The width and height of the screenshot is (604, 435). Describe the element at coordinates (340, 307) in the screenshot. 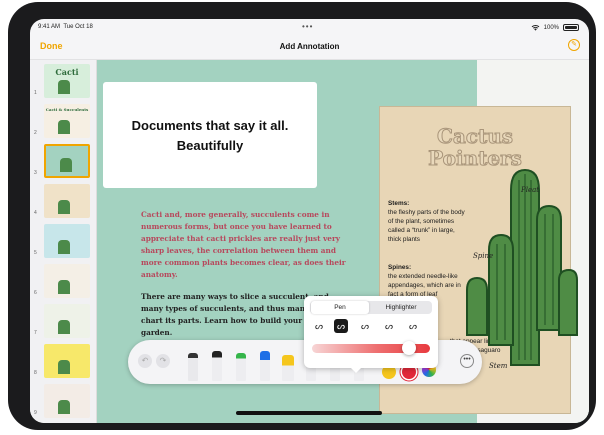

I see `tab-pen: Pen` at that location.